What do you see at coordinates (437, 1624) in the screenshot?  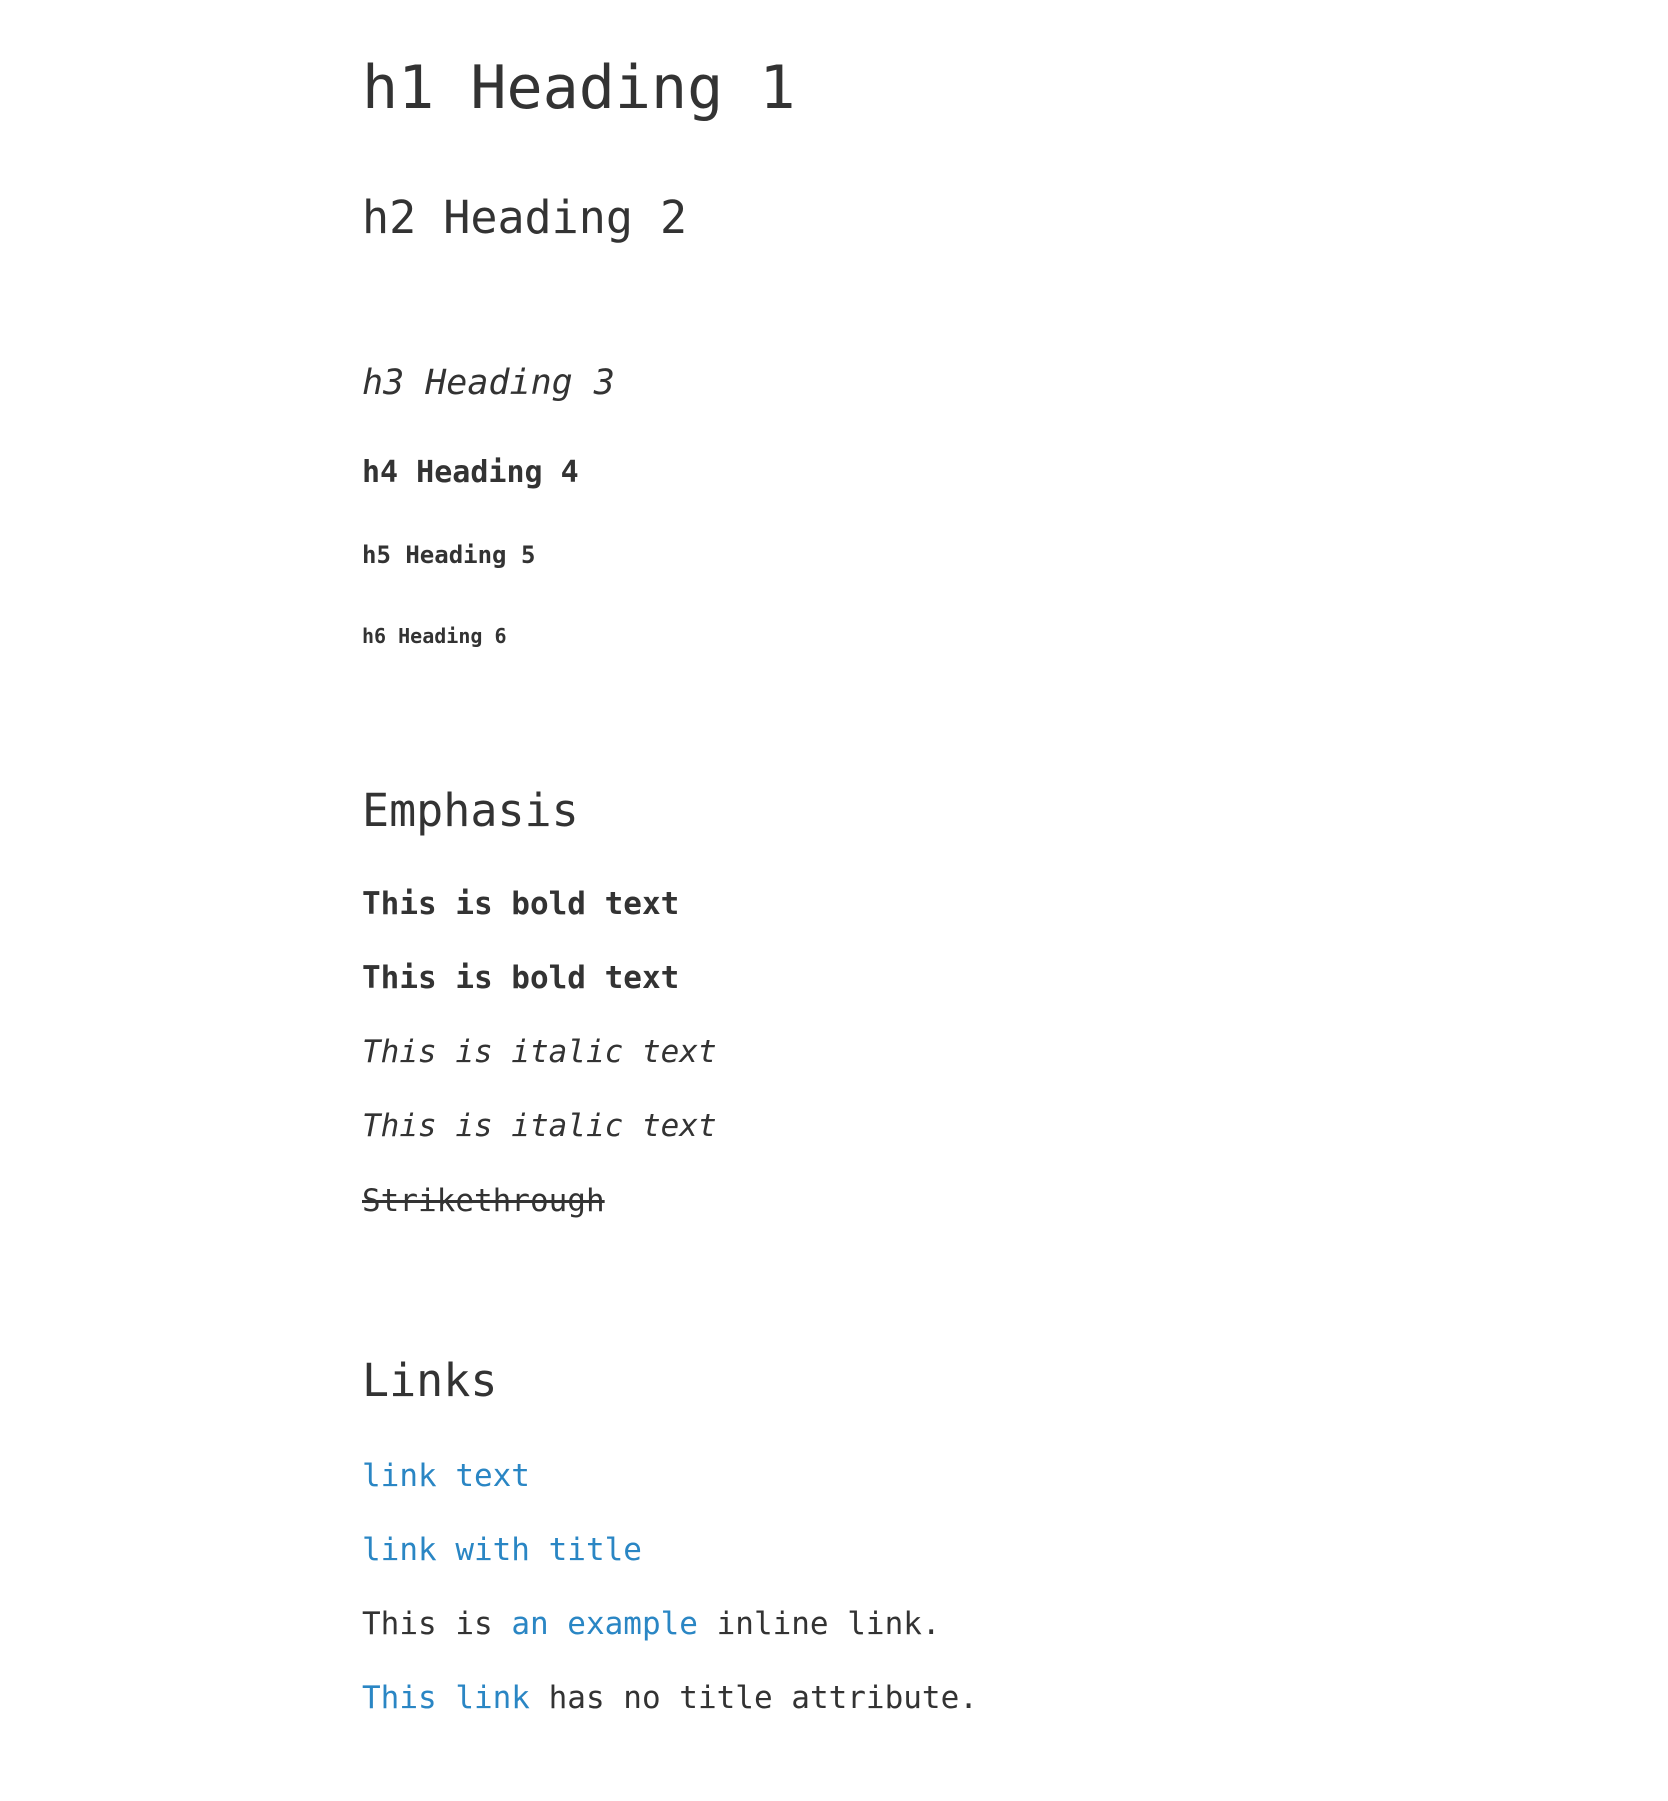 I see `inline-link-prefix: This is` at bounding box center [437, 1624].